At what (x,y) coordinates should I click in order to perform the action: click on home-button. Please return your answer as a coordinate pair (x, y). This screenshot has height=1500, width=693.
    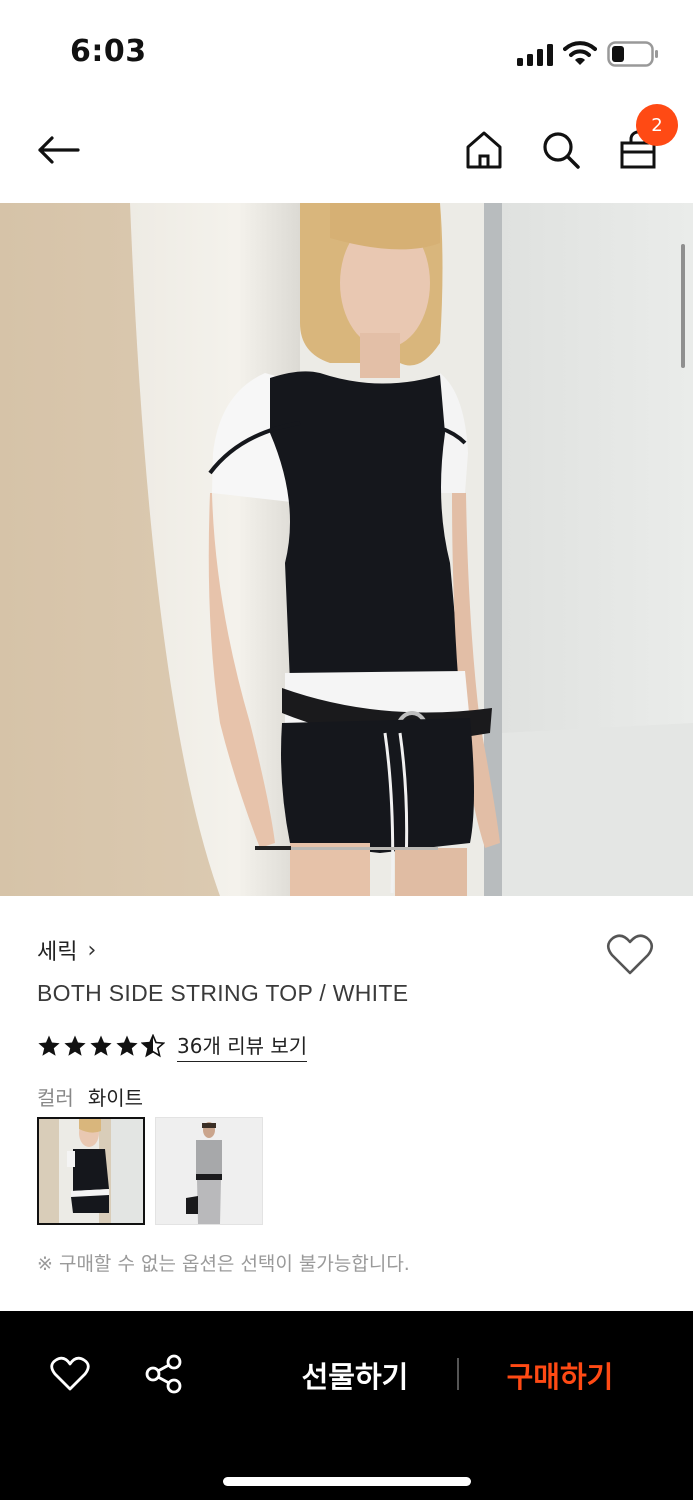
    Looking at the image, I should click on (484, 150).